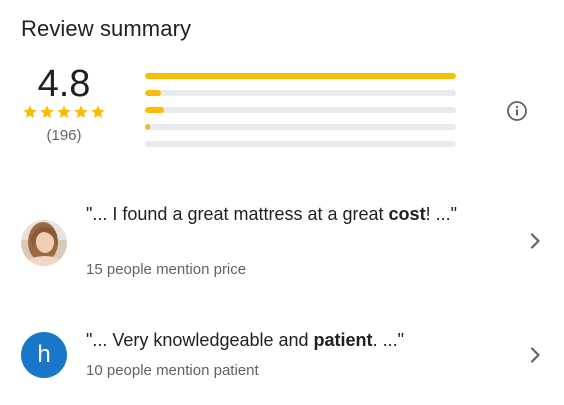  Describe the element at coordinates (44, 243) in the screenshot. I see `reviewer-avatar` at that location.